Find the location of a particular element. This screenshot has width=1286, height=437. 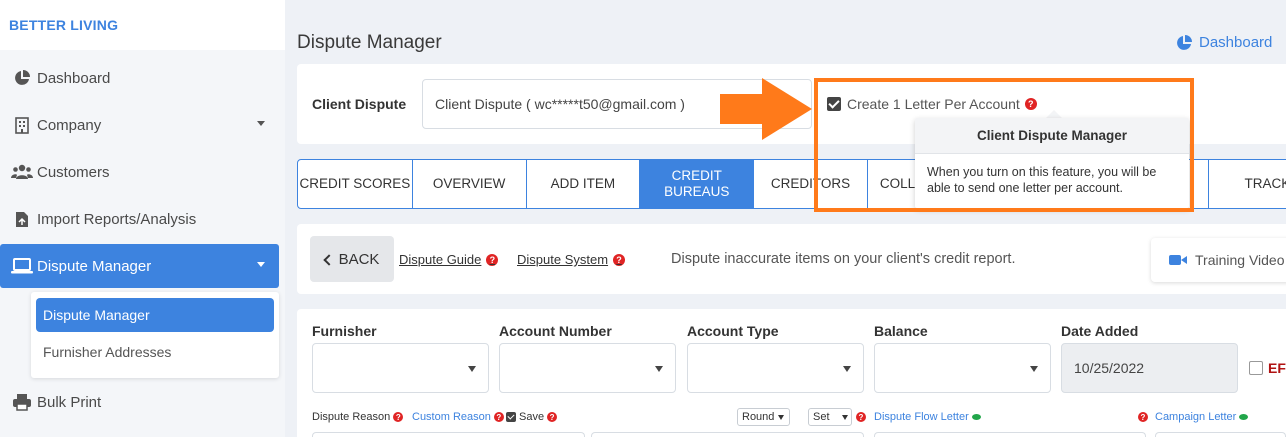

save-text: Save is located at coordinates (532, 417).